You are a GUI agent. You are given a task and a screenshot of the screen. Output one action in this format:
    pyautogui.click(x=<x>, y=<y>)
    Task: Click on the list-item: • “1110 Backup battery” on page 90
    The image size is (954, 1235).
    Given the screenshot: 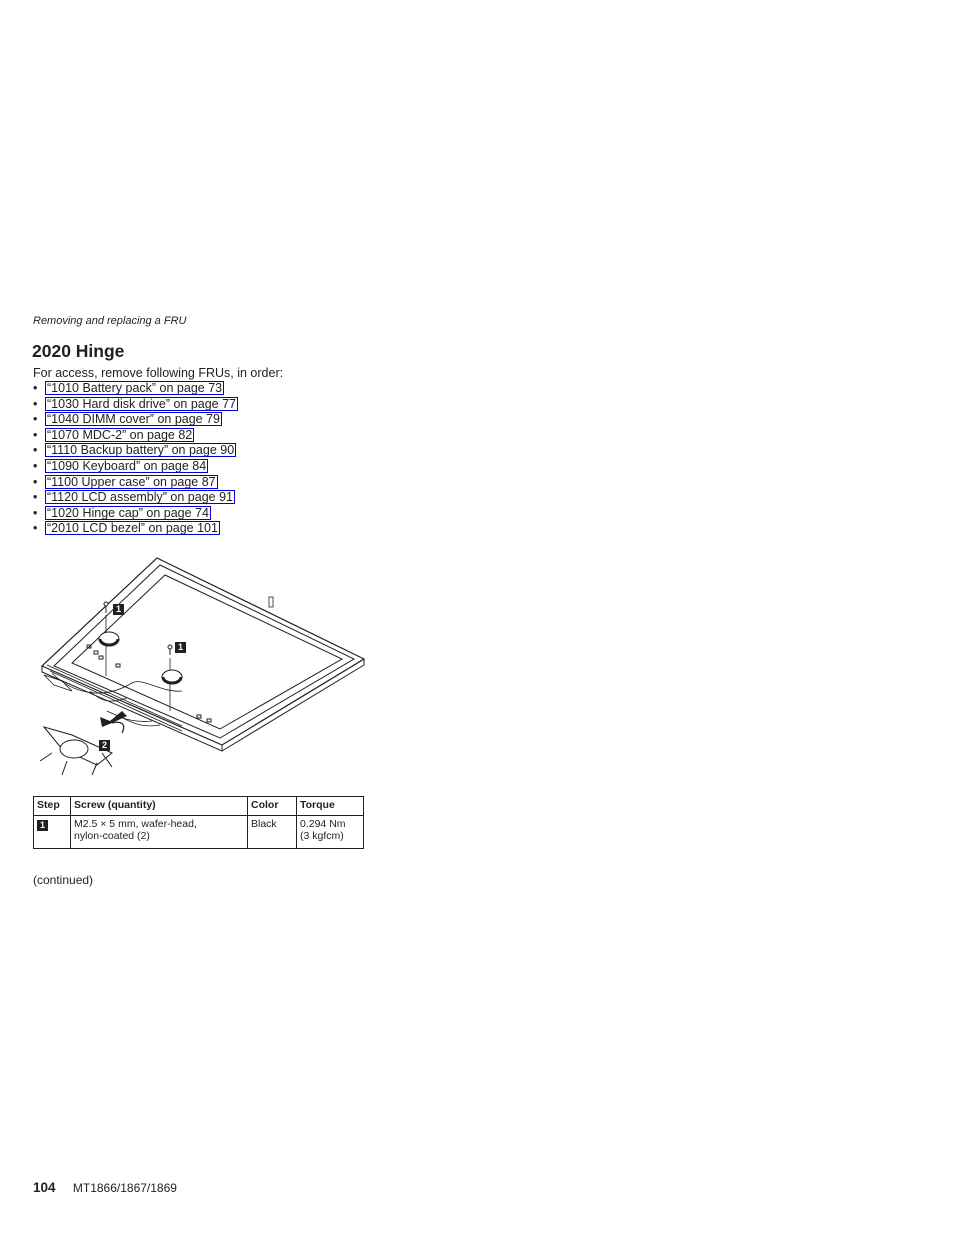 What is the action you would take?
    pyautogui.click(x=135, y=451)
    